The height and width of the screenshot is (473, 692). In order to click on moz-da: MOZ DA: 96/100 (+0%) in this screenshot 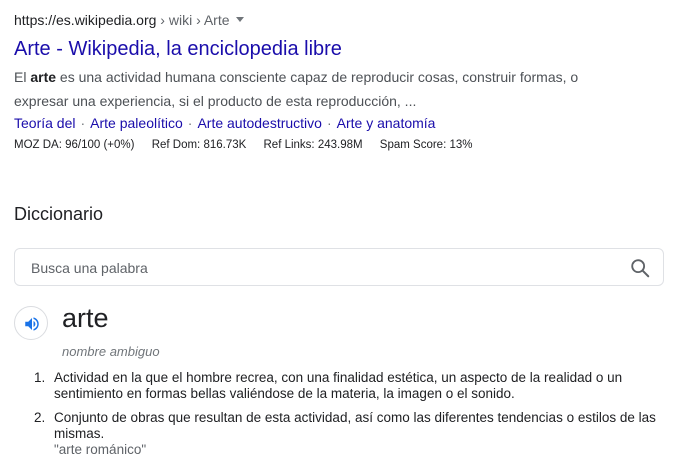, I will do `click(74, 145)`.